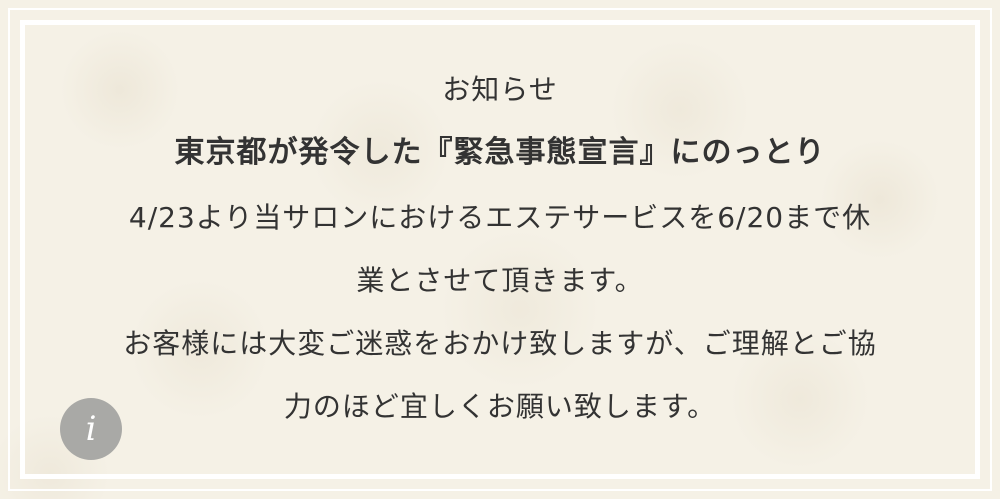 The image size is (1000, 499). I want to click on notice-subtitle: 東京都が発令した『緊急事態宣言』にのっとり, so click(500, 152).